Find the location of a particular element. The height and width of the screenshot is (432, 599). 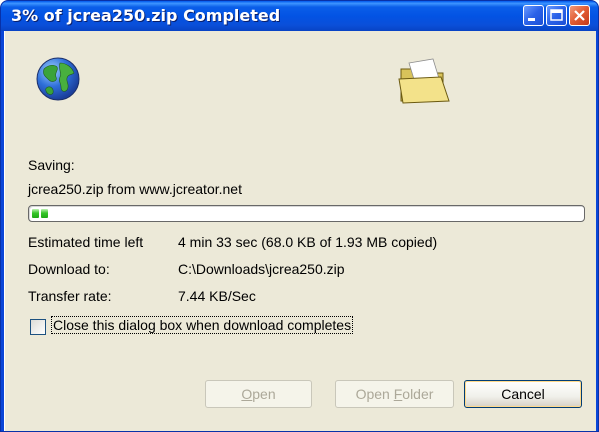

close-when-complete-checkbox is located at coordinates (38, 327).